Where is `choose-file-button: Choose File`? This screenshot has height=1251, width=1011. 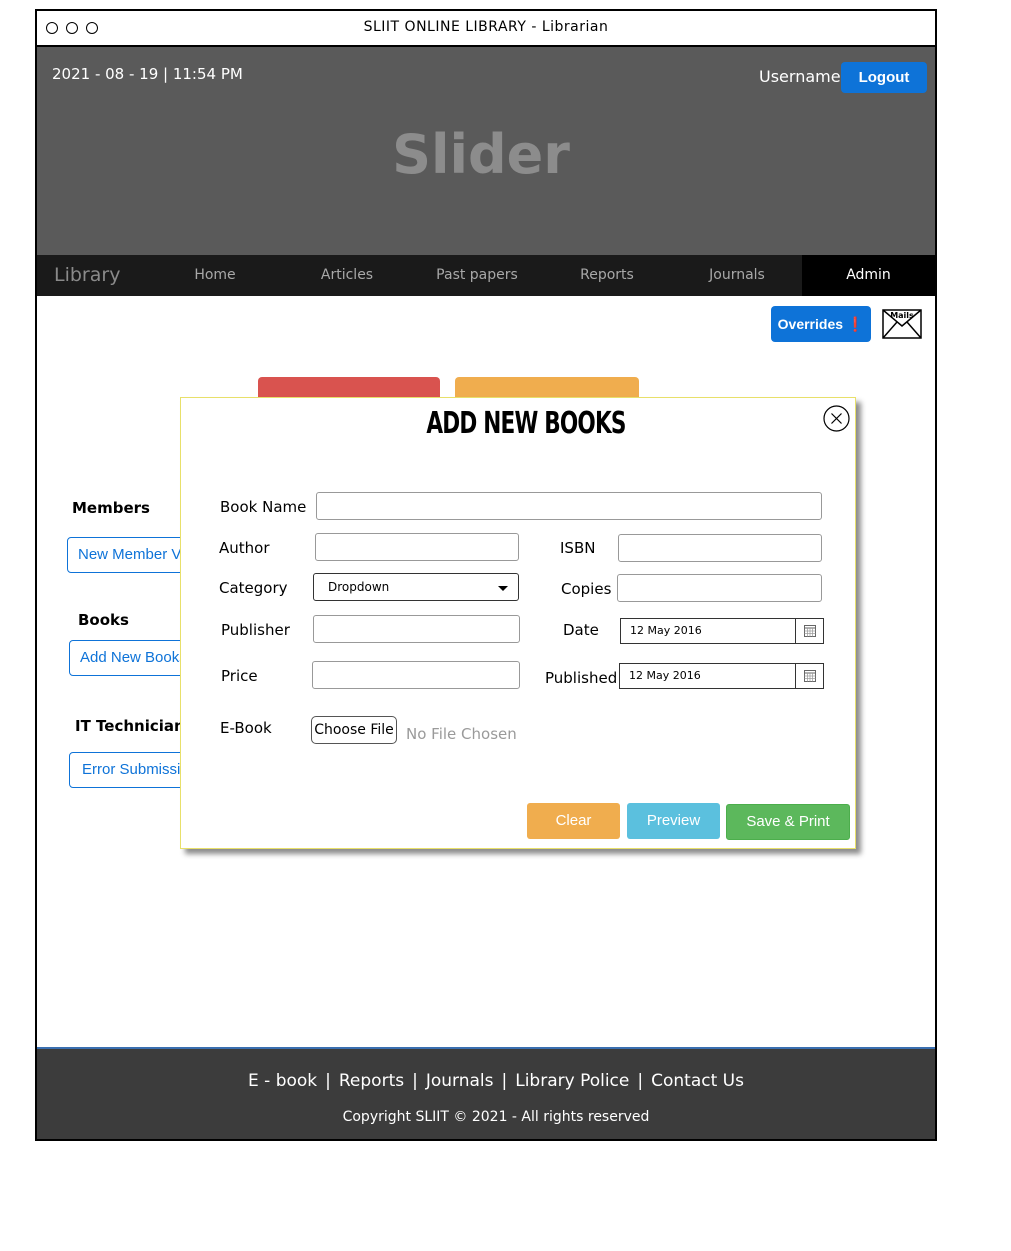
choose-file-button: Choose File is located at coordinates (354, 730).